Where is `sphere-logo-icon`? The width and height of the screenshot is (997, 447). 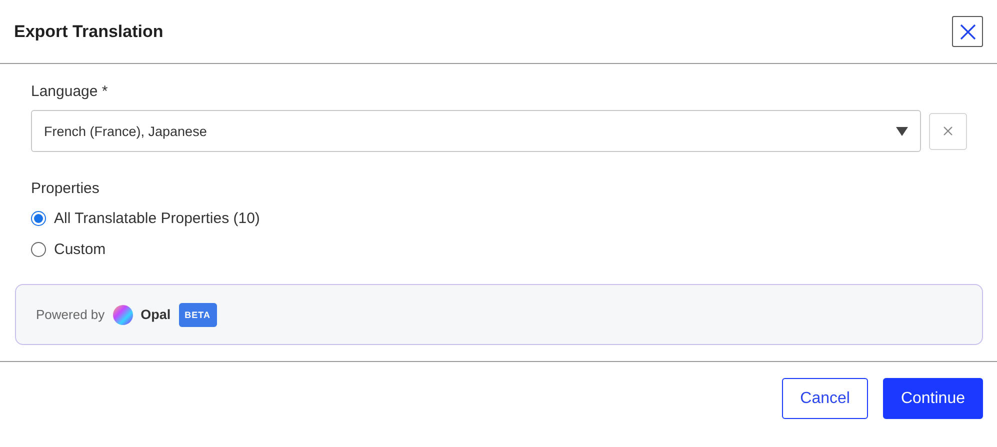 sphere-logo-icon is located at coordinates (122, 314).